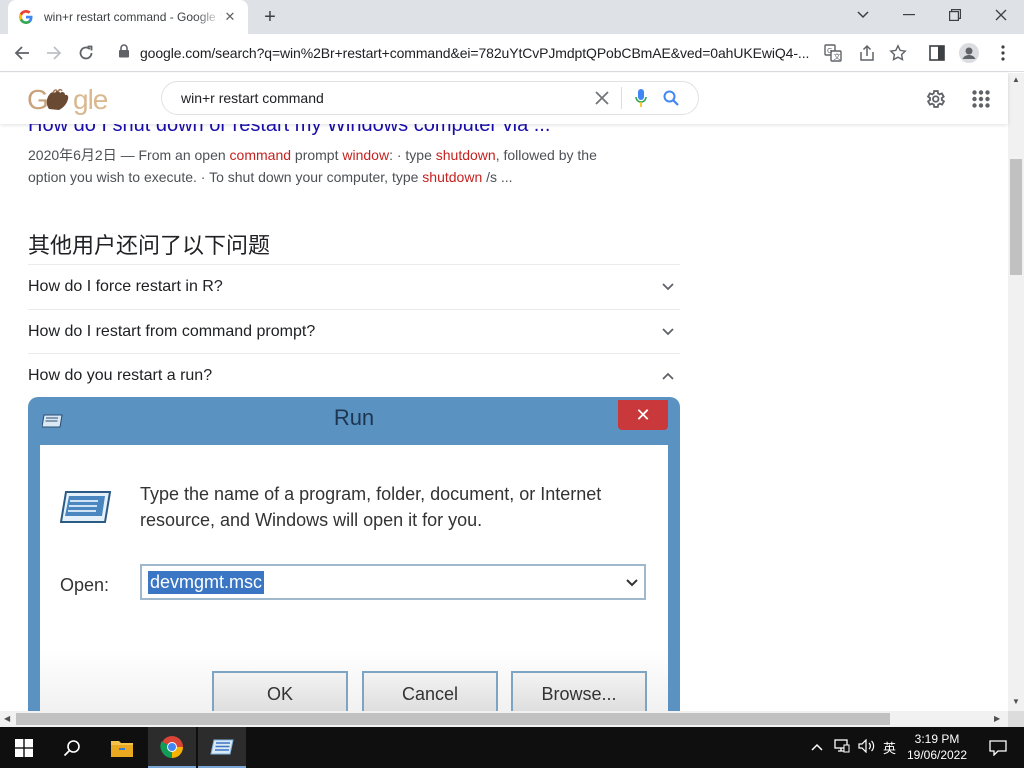 This screenshot has height=768, width=1024. I want to click on scroll-down-arrow-icon: ▼, so click(1016, 701).